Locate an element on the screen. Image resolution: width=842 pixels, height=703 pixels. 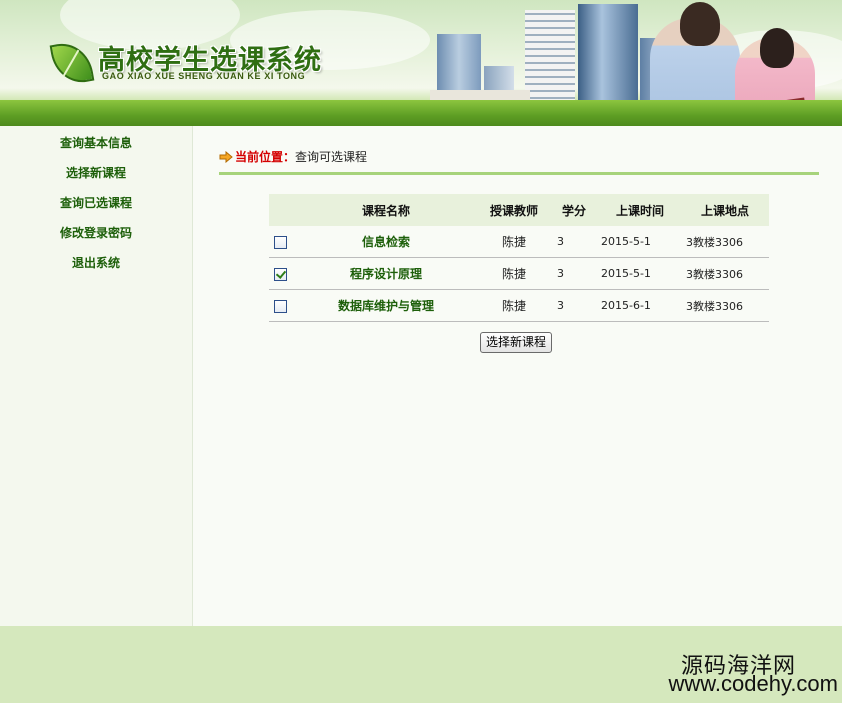
breadcrumb: 当前位置：查询可选课程 is located at coordinates (293, 156).